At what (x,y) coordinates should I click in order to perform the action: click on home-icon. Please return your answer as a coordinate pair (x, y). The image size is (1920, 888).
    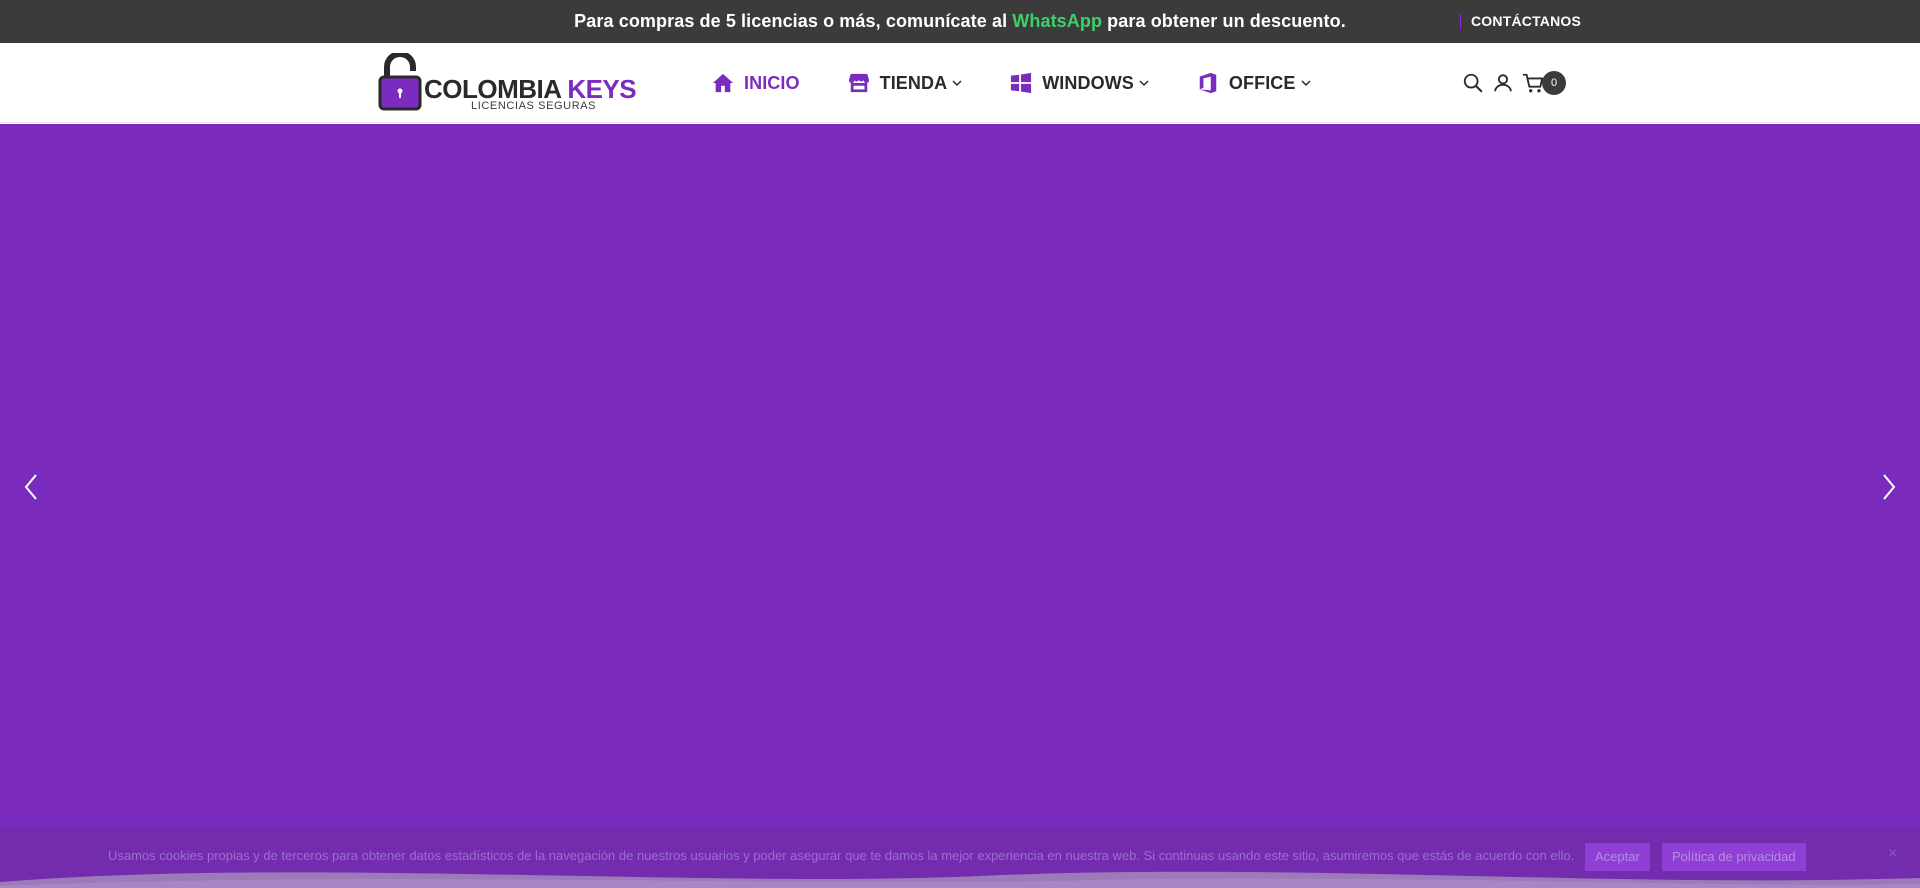
    Looking at the image, I should click on (723, 83).